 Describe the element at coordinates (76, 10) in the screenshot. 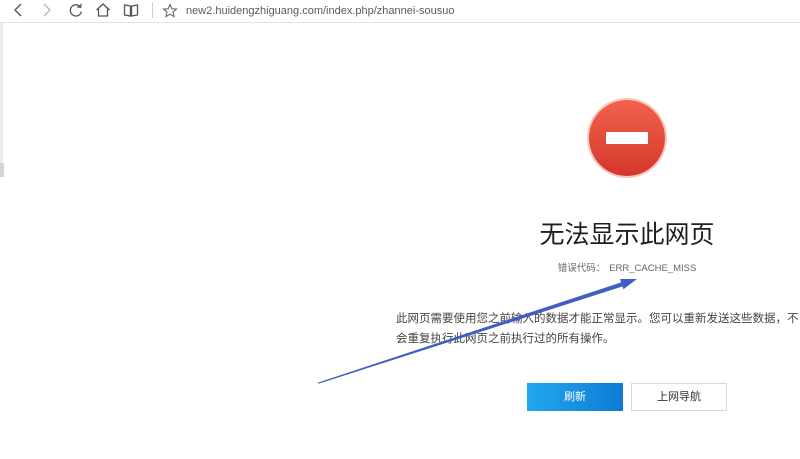

I see `refresh-icon` at that location.